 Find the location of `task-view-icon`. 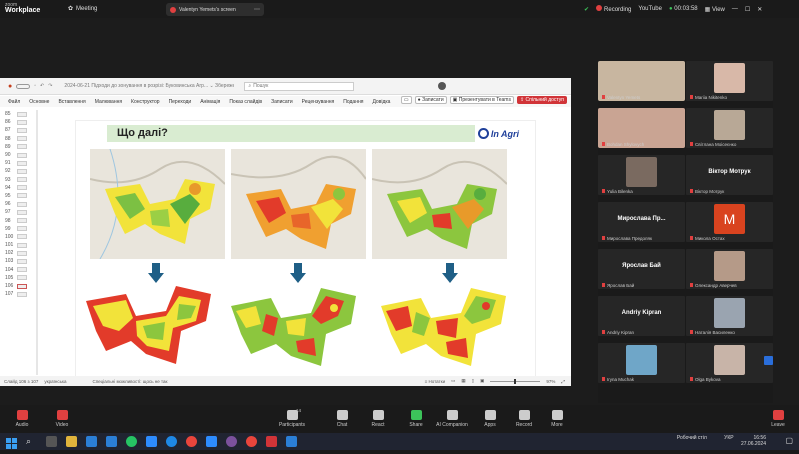

task-view-icon is located at coordinates (51, 441).